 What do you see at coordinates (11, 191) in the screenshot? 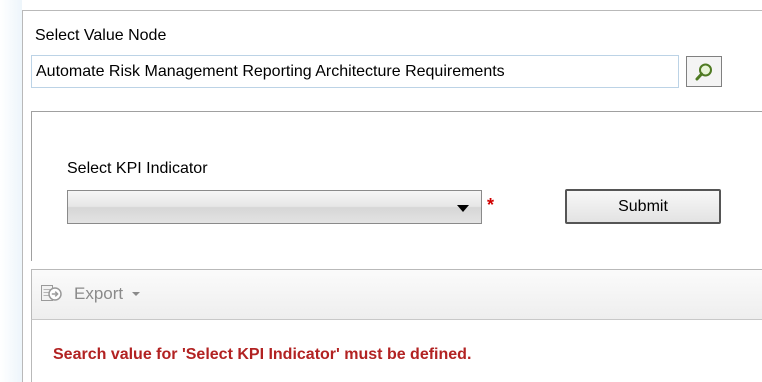
I see `page-background` at bounding box center [11, 191].